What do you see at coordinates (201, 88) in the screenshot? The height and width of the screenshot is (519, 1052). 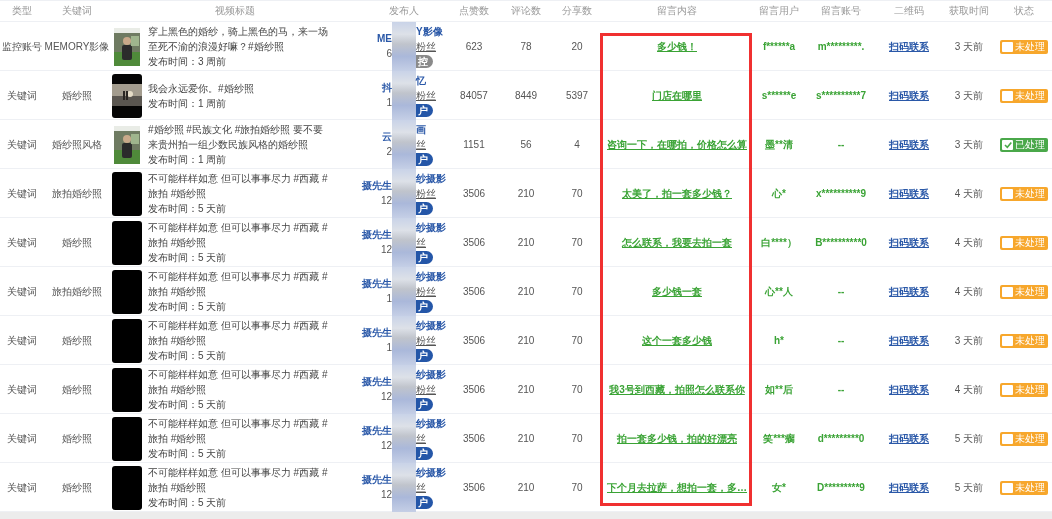 I see `video-title: 我会永远爱你。#婚纱照` at bounding box center [201, 88].